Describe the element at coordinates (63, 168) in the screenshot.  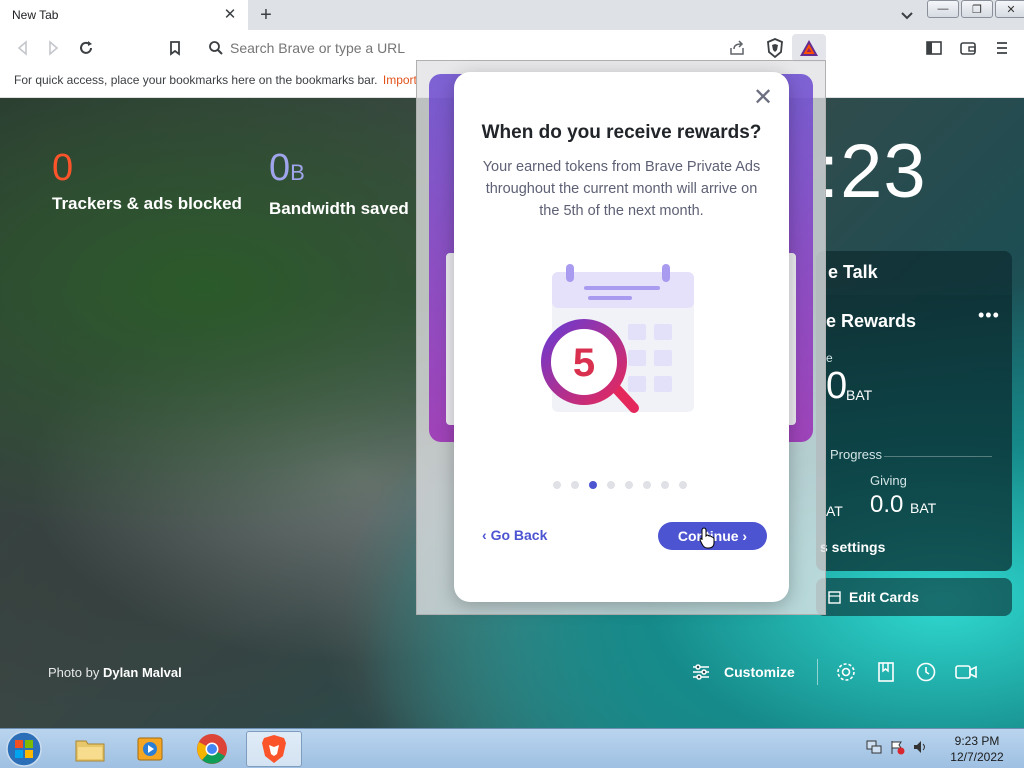
I see `trackers-count: 0` at that location.